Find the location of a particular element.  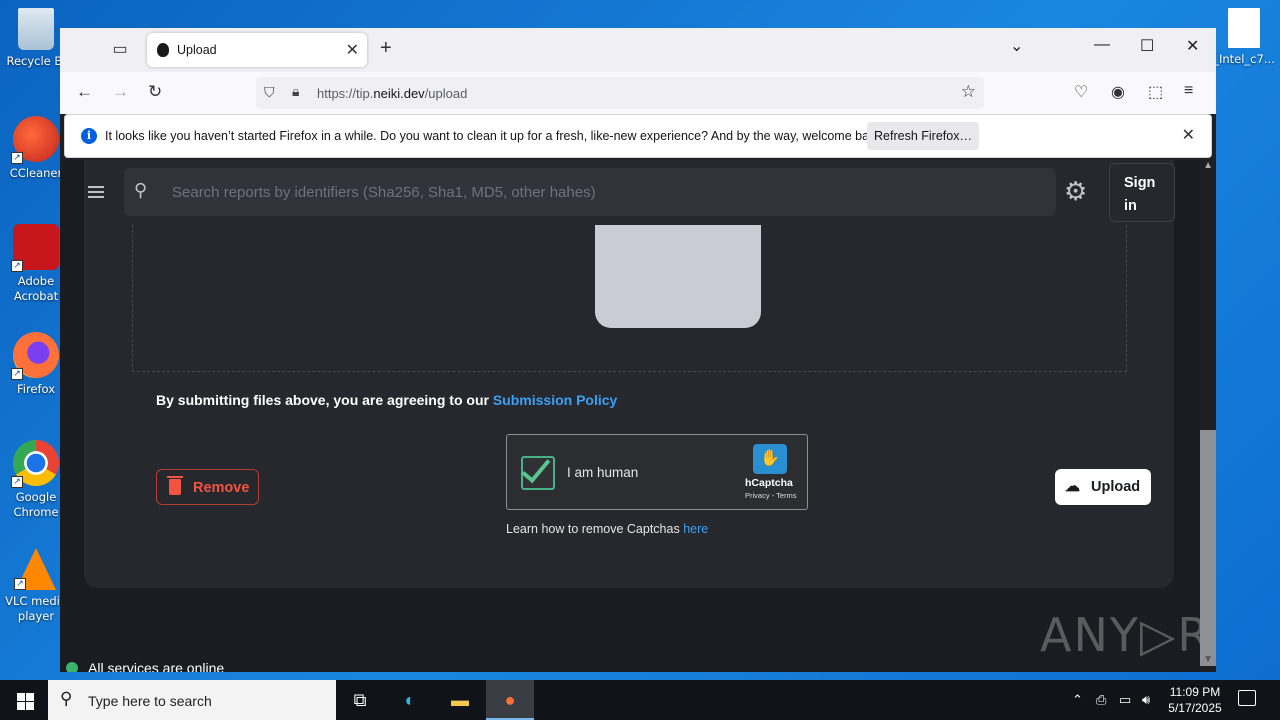

account-icon: ◉ is located at coordinates (1118, 92).